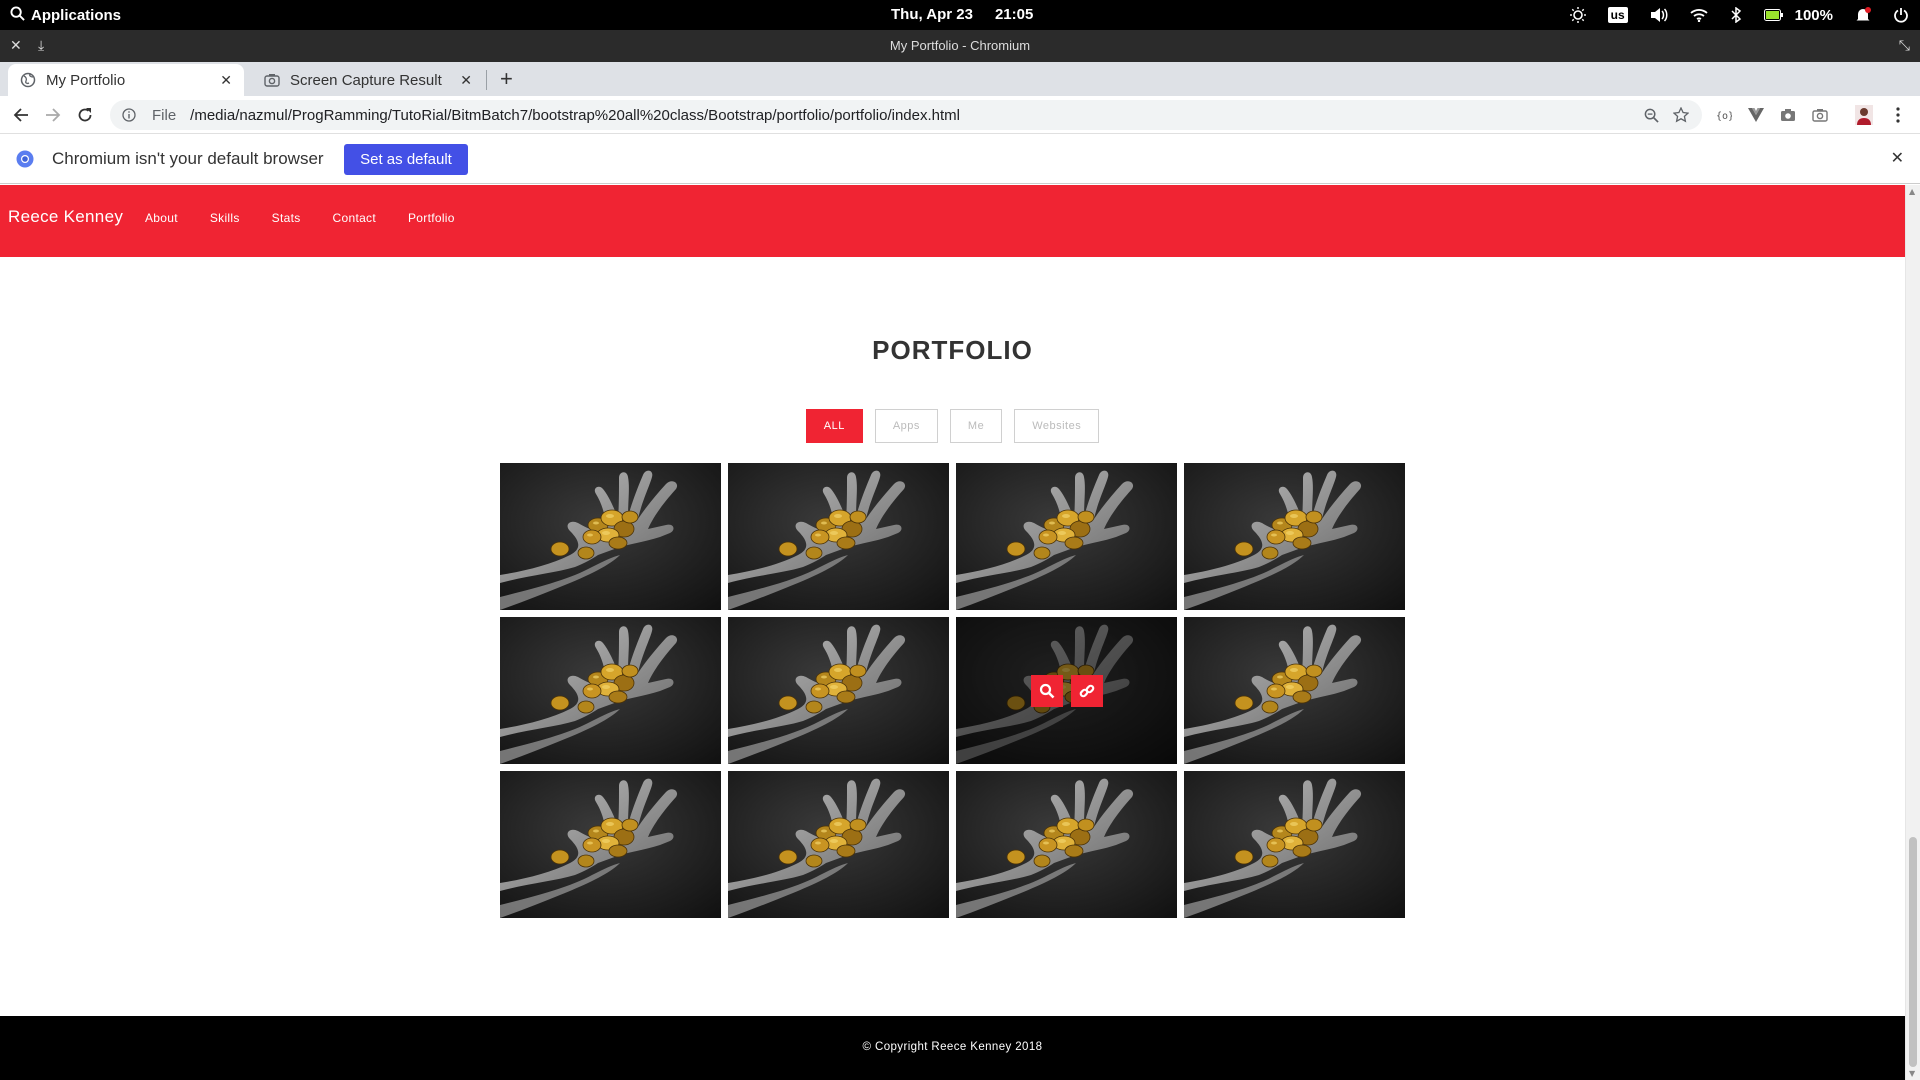 The width and height of the screenshot is (1920, 1080). I want to click on bookmark-star-icon, so click(1681, 115).